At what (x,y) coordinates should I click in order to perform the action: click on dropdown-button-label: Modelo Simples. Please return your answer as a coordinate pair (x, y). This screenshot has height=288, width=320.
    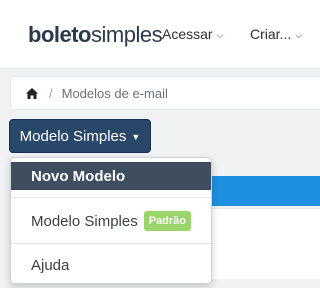
    Looking at the image, I should click on (73, 136).